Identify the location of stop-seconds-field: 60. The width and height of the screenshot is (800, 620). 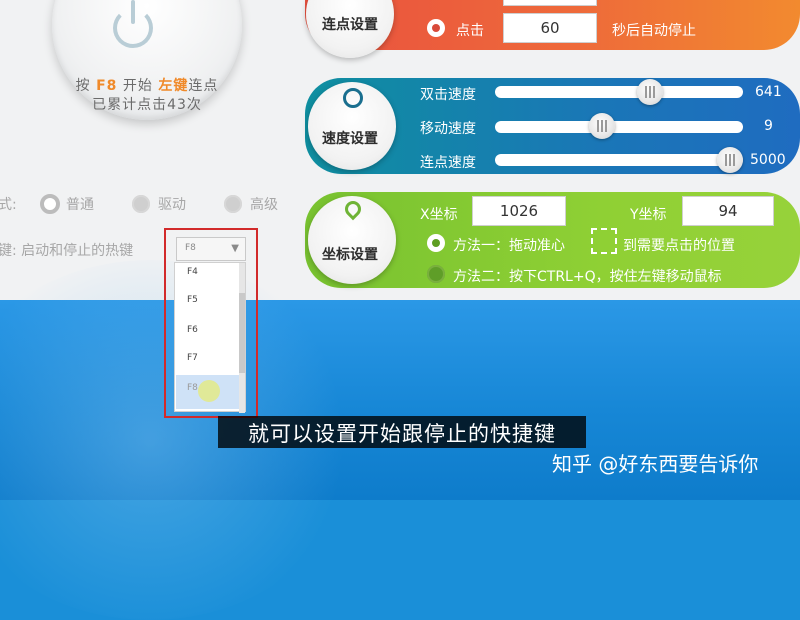
(550, 28).